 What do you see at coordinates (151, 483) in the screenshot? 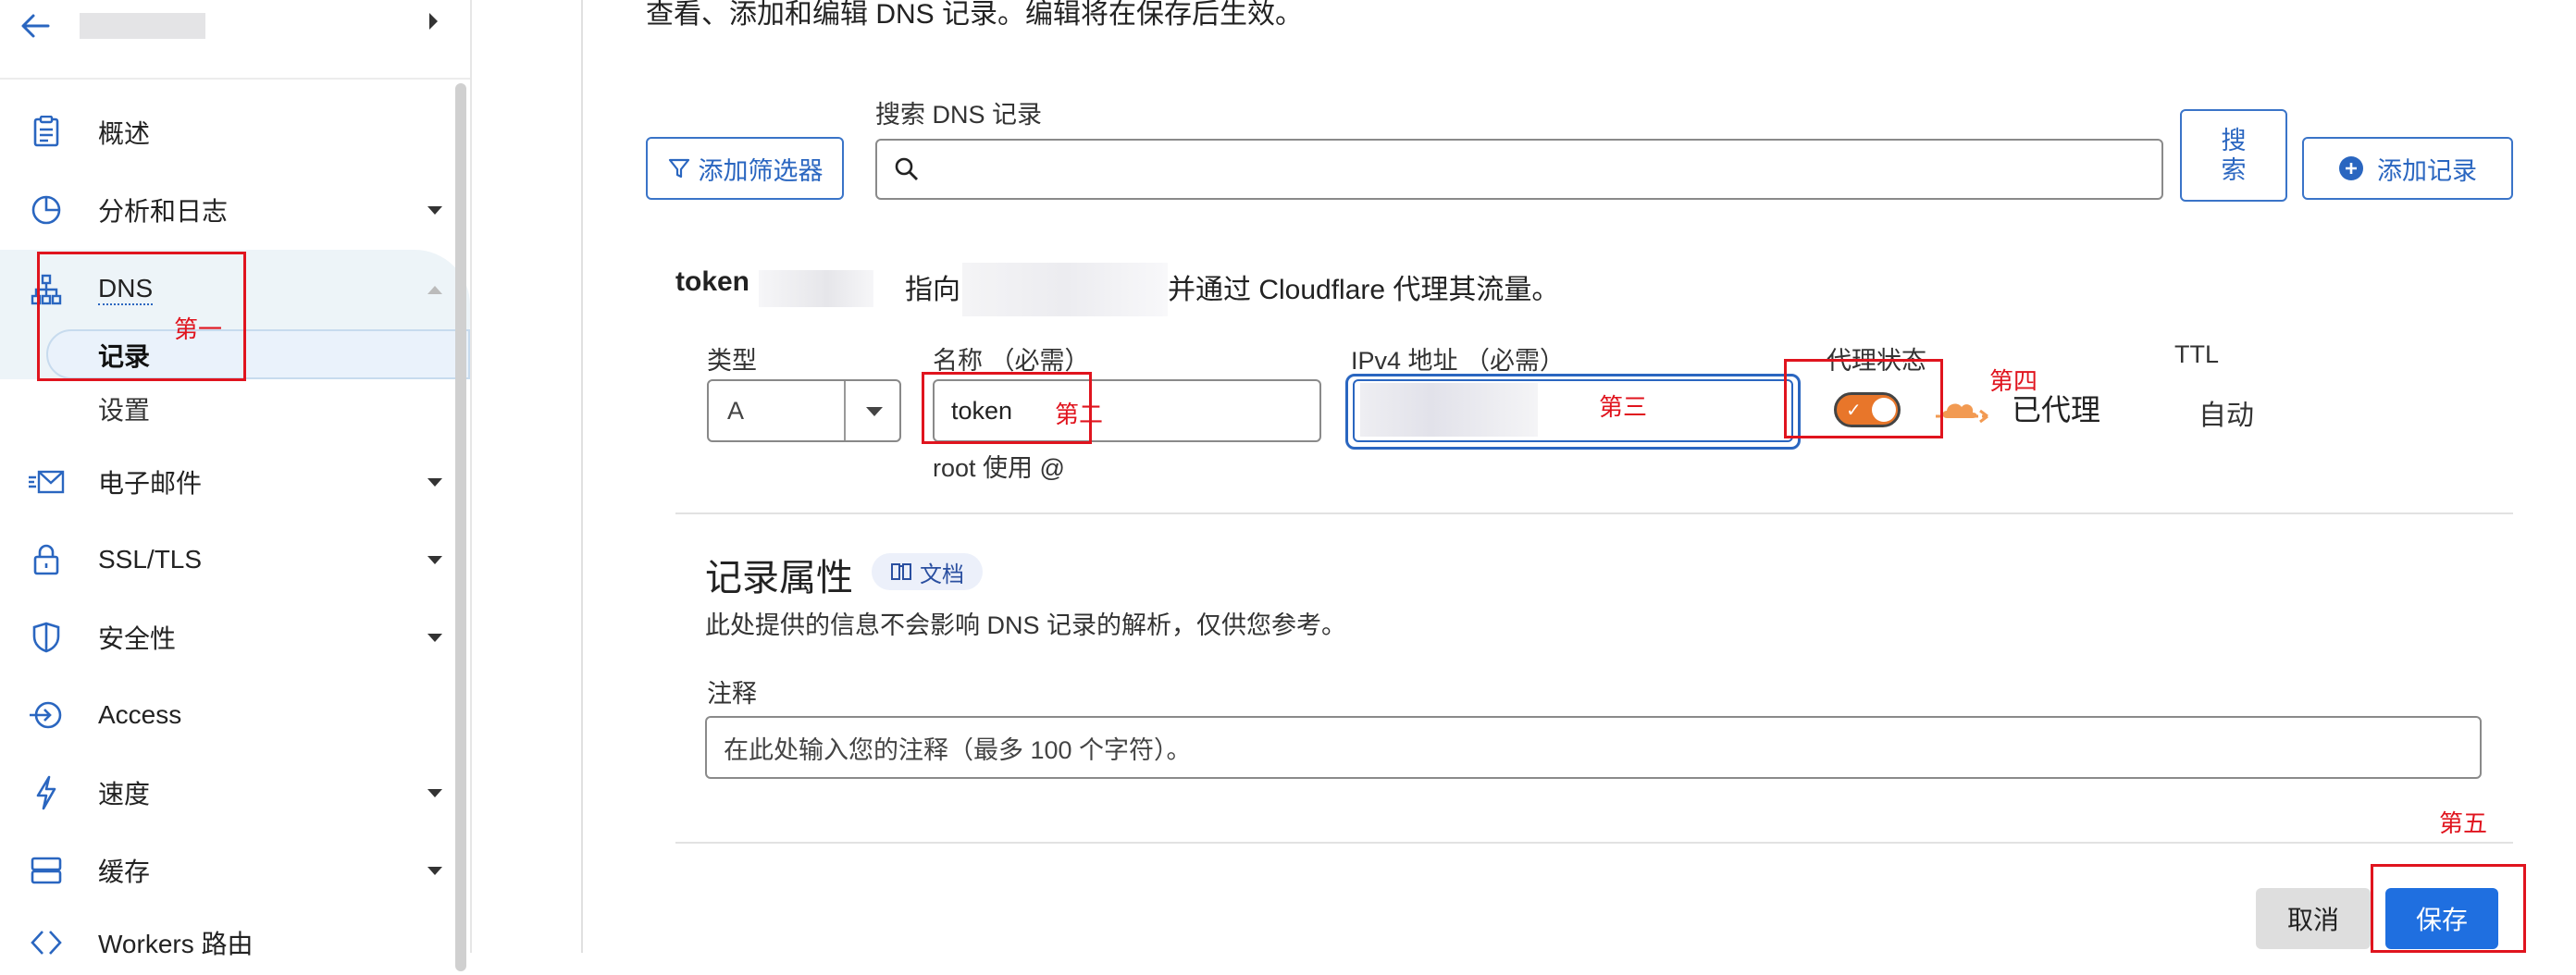
I see `sidebar-item-label: 电子邮件` at bounding box center [151, 483].